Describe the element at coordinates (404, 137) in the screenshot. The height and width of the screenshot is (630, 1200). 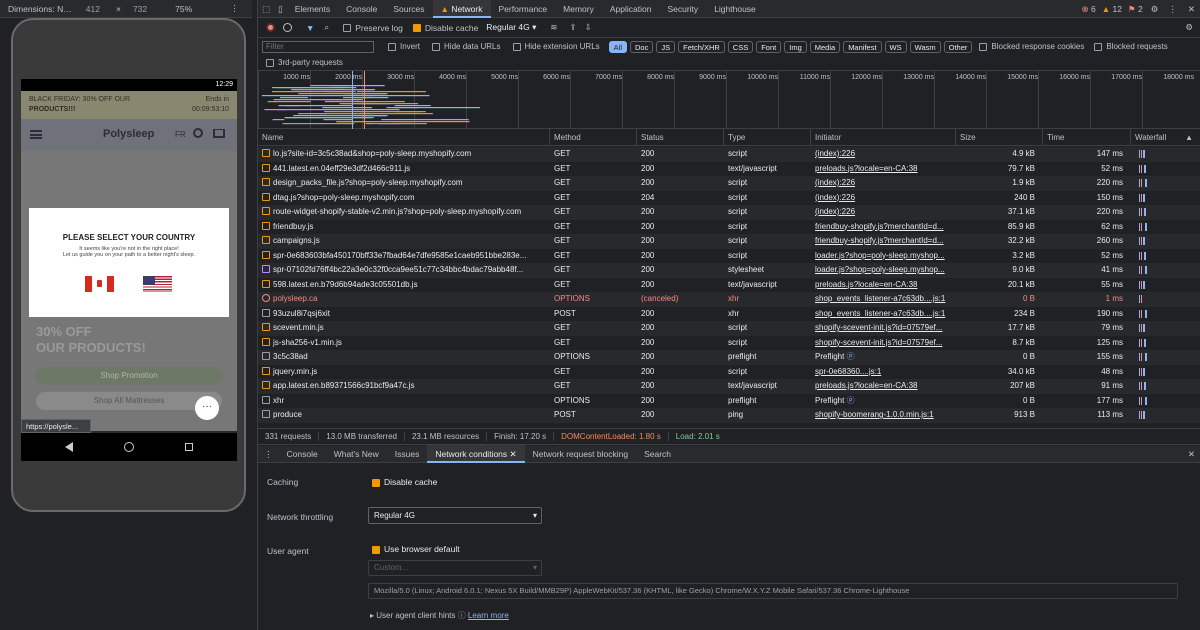
I see `col-name: Name` at that location.